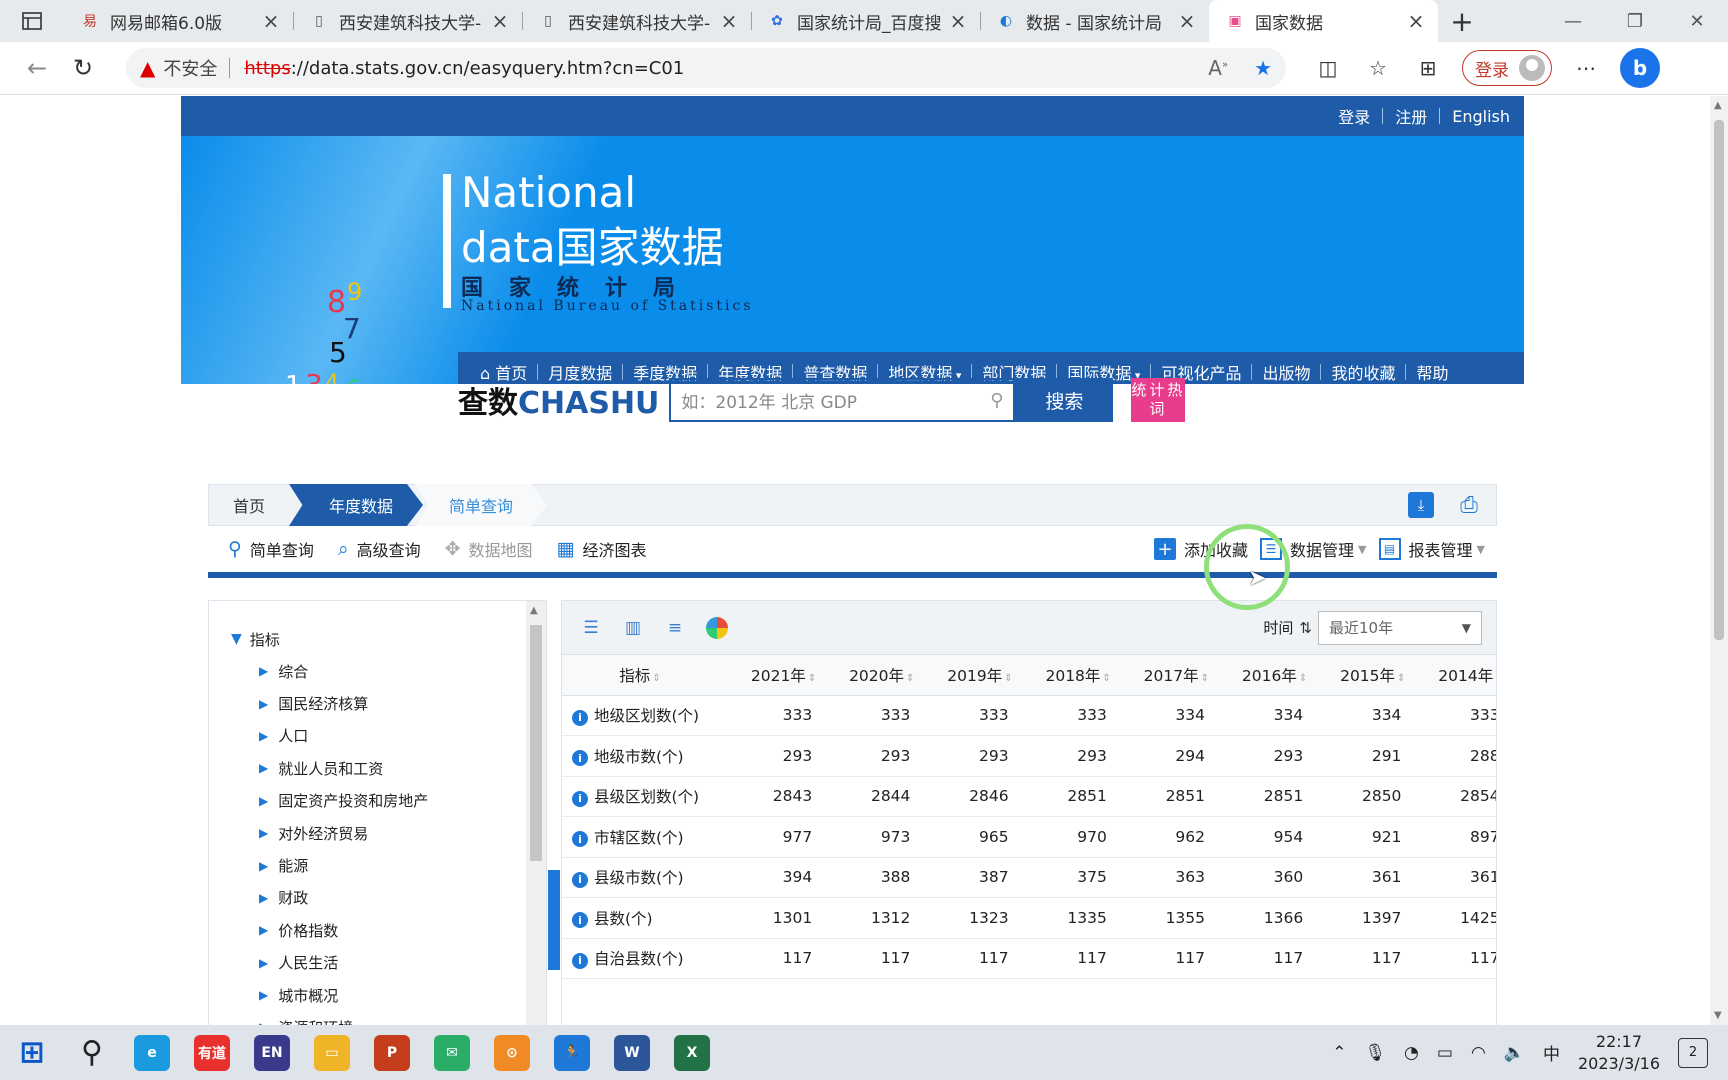 The height and width of the screenshot is (1080, 1728). What do you see at coordinates (1411, 116) in the screenshot?
I see `top-link: 注册` at bounding box center [1411, 116].